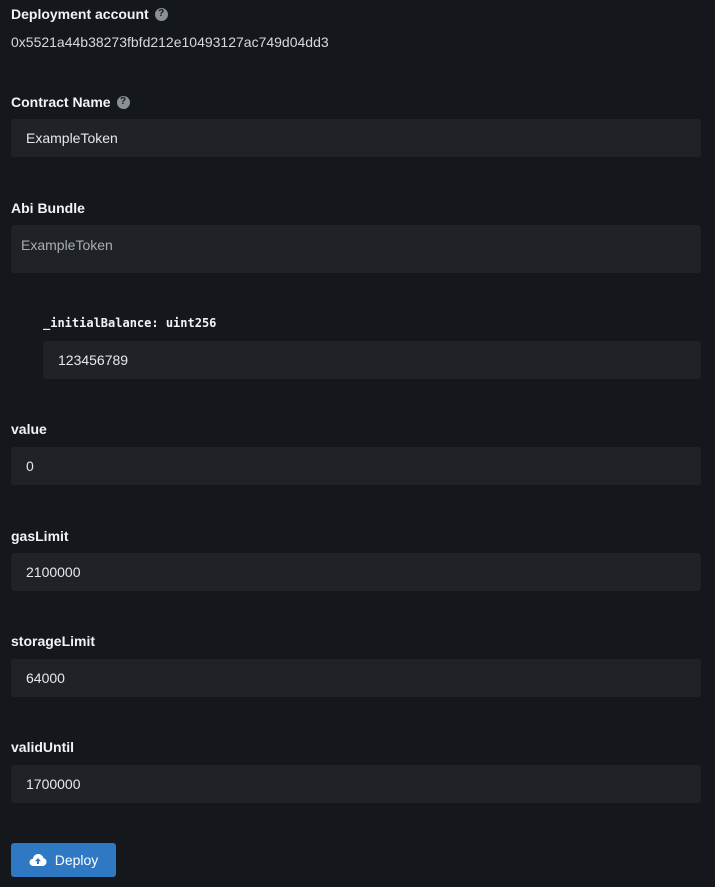 Image resolution: width=715 pixels, height=887 pixels. What do you see at coordinates (53, 641) in the screenshot?
I see `storage-limit-label: storageLimit` at bounding box center [53, 641].